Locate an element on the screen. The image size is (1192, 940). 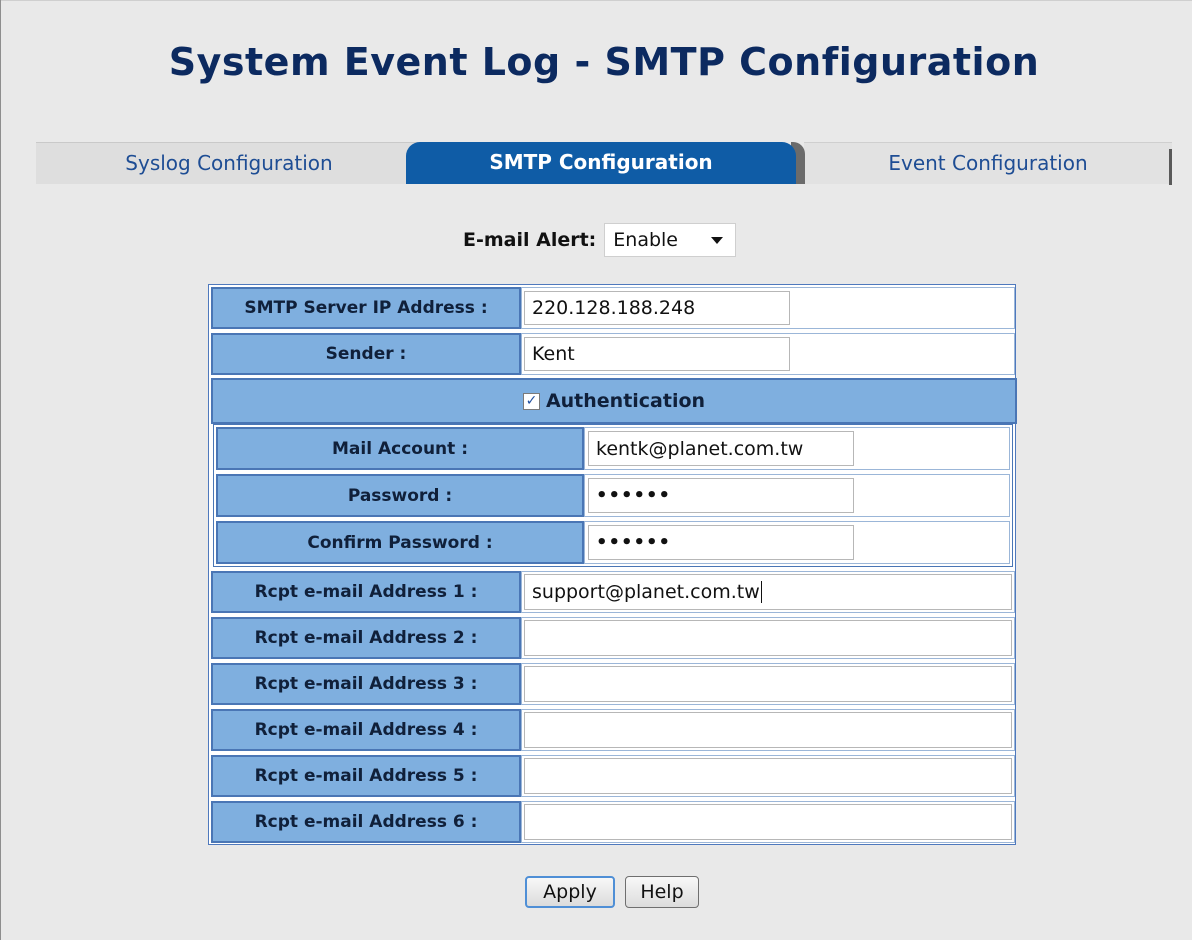
help-button: Help is located at coordinates (662, 892).